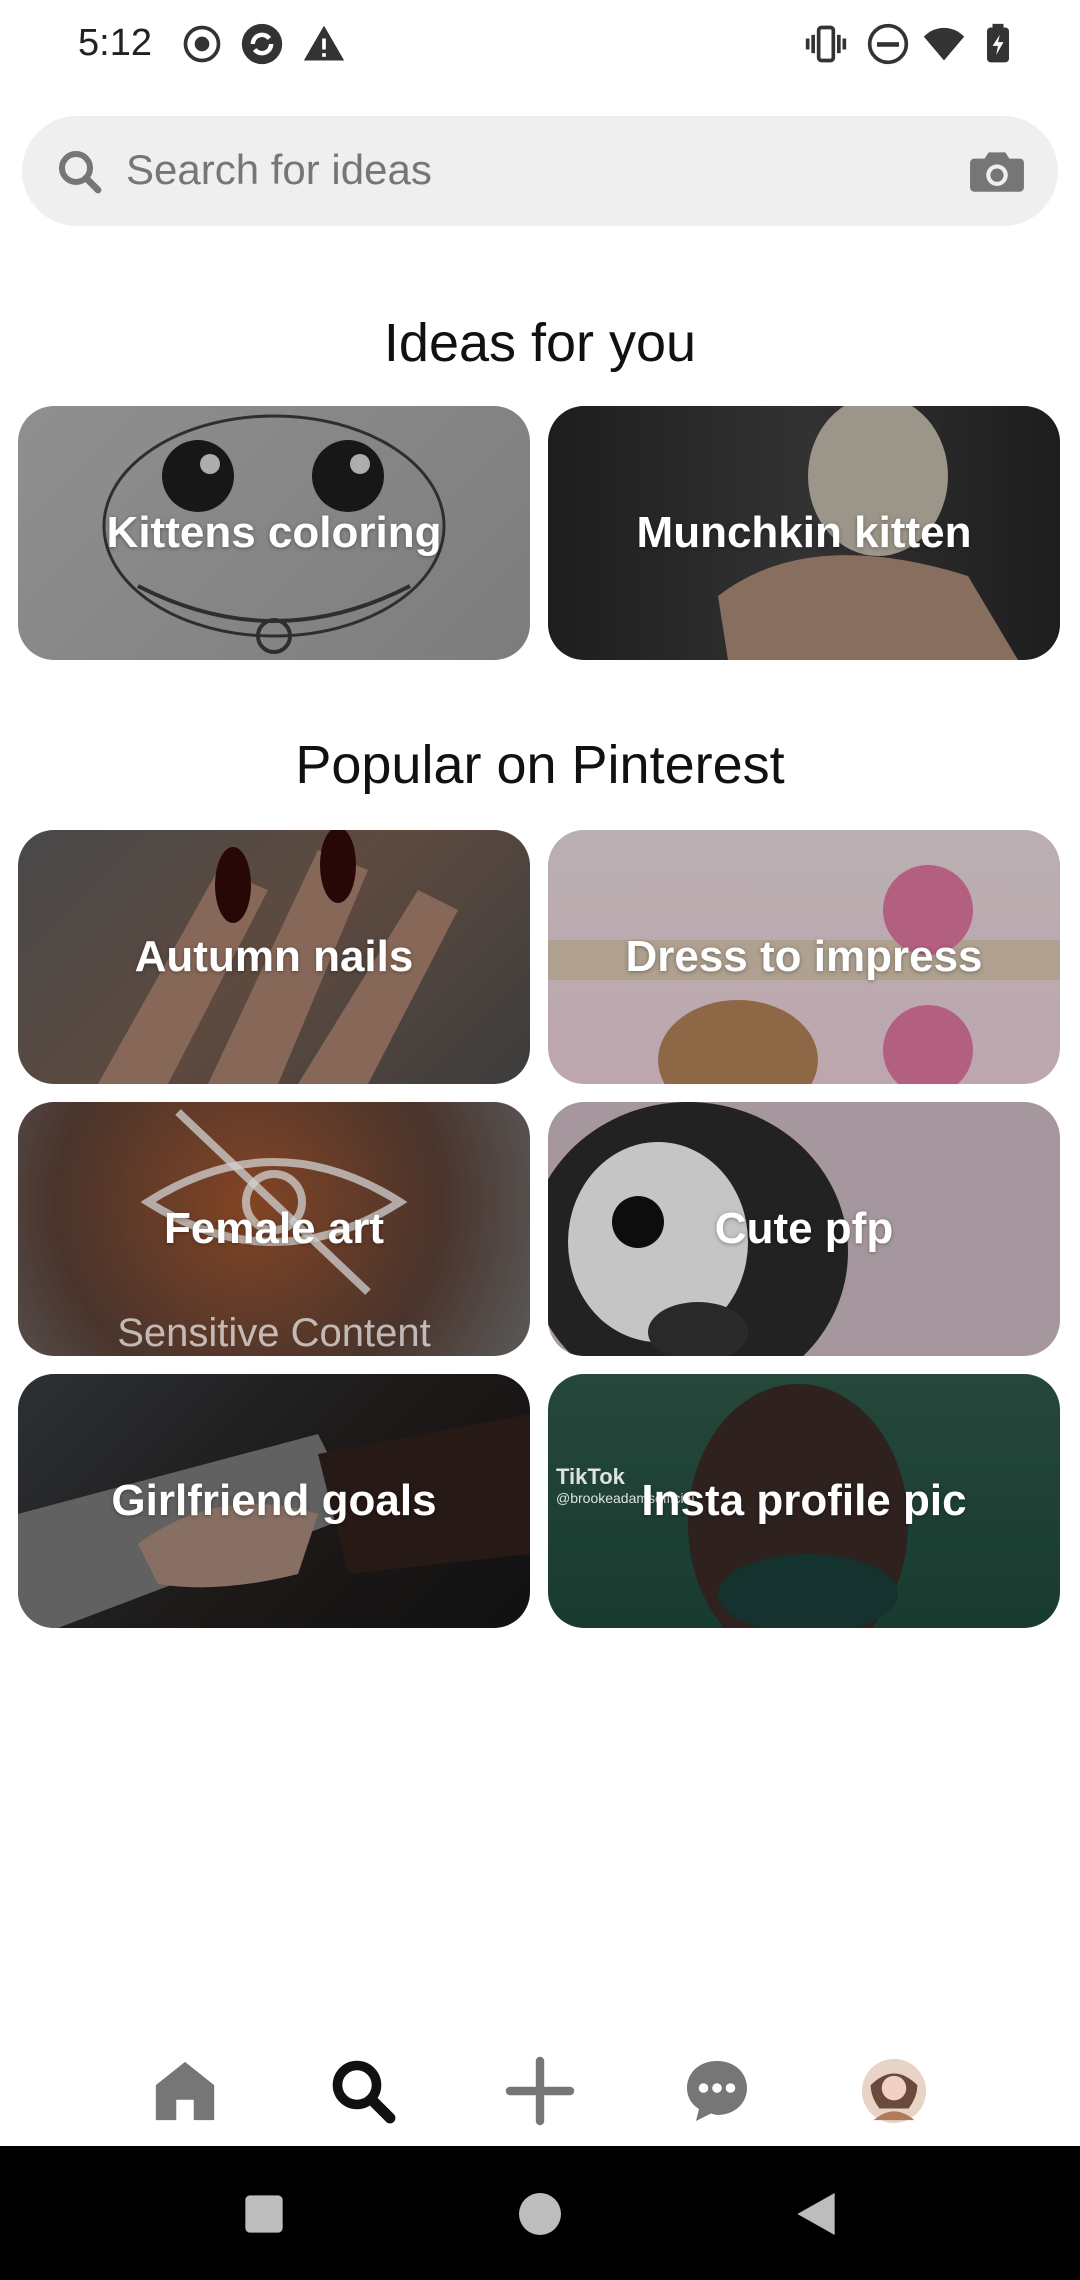 This screenshot has height=2280, width=1080. What do you see at coordinates (115, 43) in the screenshot?
I see `status-time: 5:12` at bounding box center [115, 43].